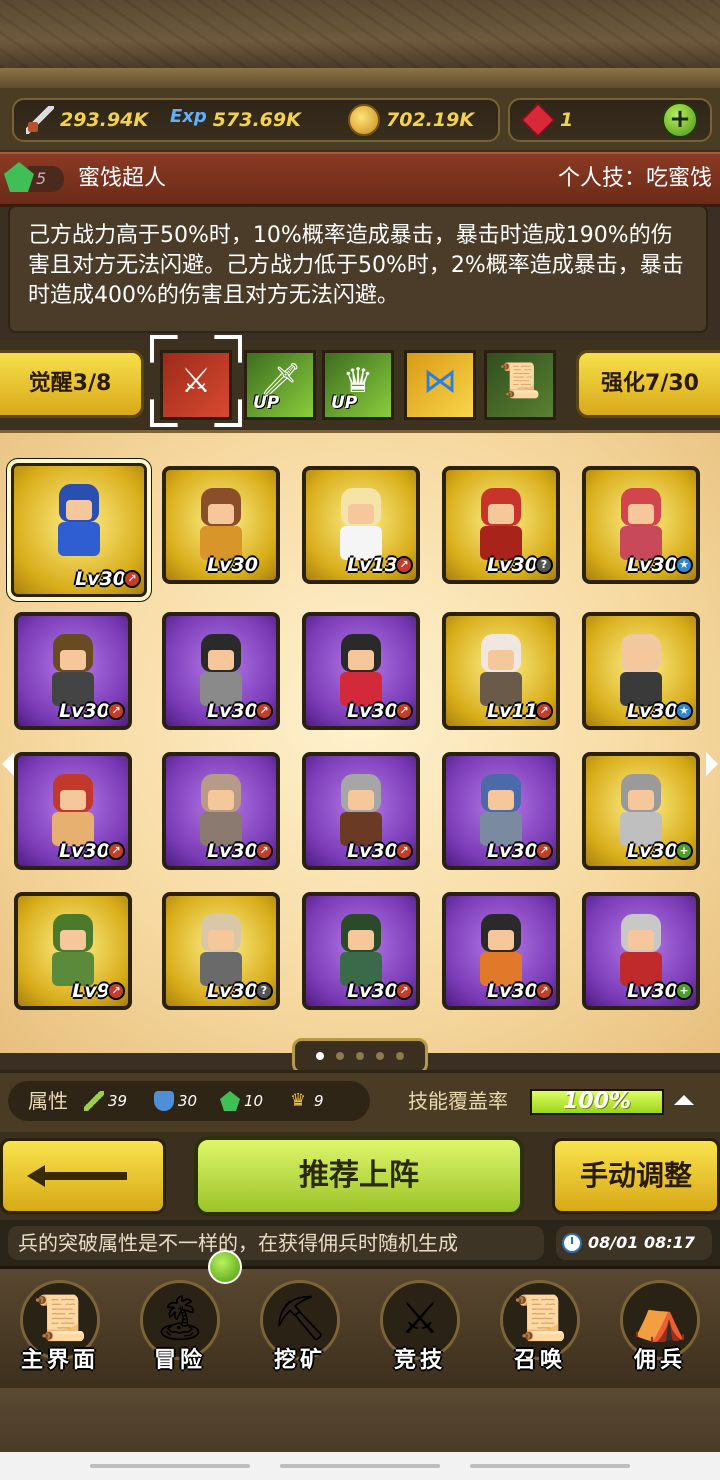  What do you see at coordinates (72, 384) in the screenshot?
I see `awaken-button: 觉醒3/8` at bounding box center [72, 384].